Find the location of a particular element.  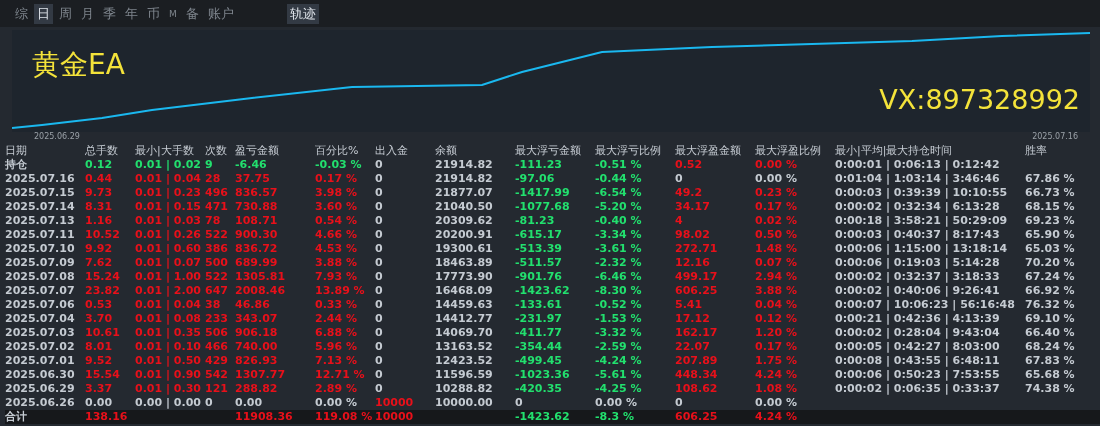

table-cell: 11596.59 is located at coordinates (464, 374).